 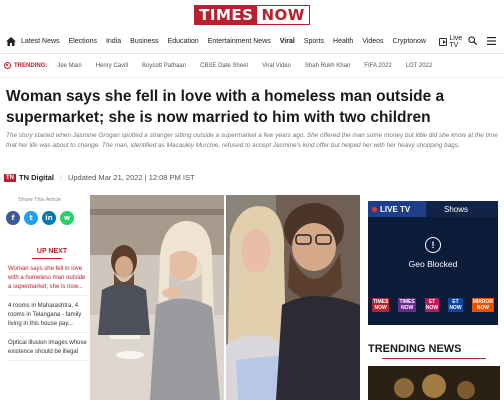 I want to click on live-tv-label: Live TV, so click(x=456, y=41).